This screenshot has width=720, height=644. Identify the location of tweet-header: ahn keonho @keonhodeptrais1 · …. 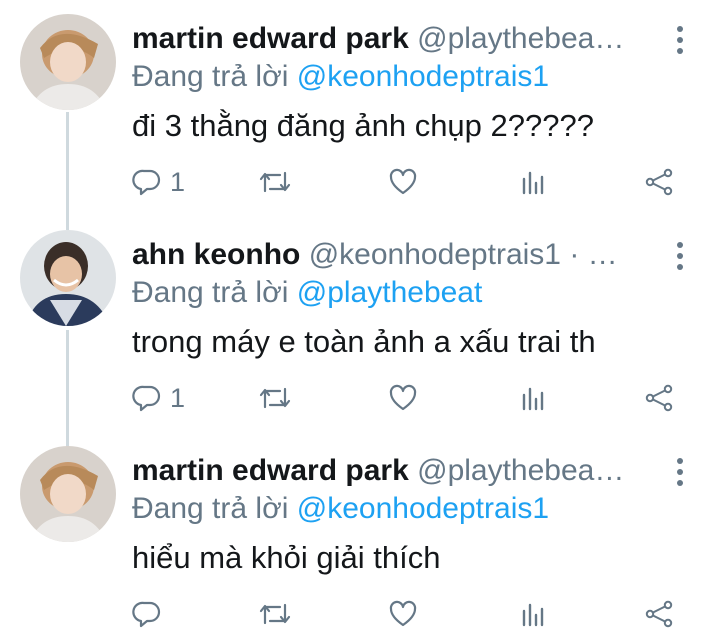
(396, 255).